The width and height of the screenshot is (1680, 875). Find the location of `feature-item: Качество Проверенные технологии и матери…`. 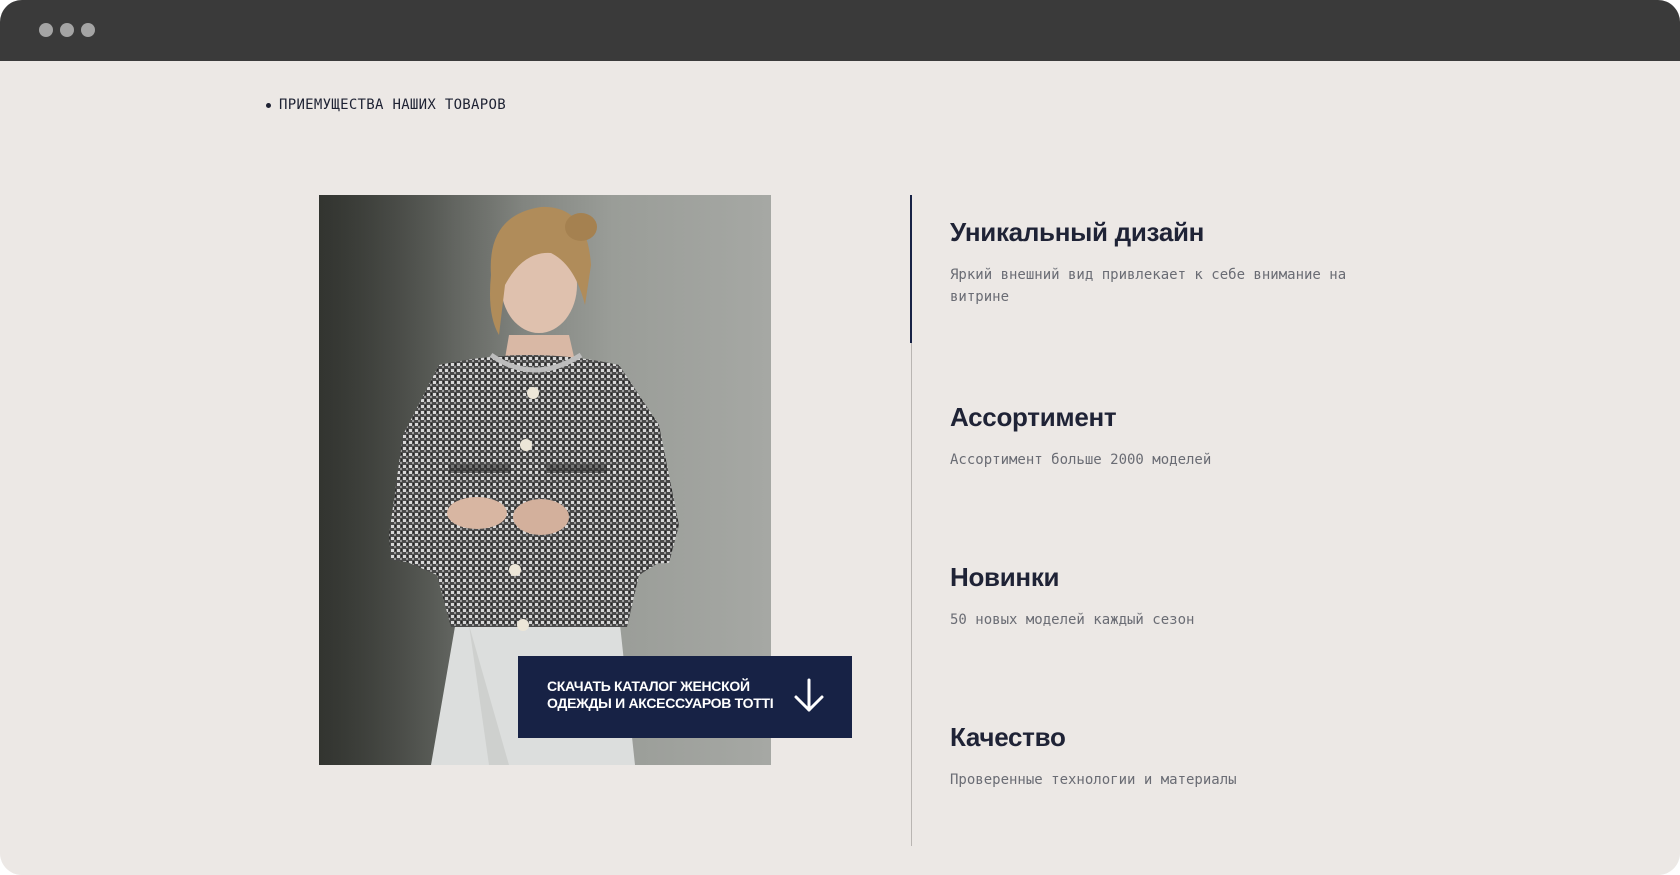

feature-item: Качество Проверенные технологии и матери… is located at coordinates (1170, 756).